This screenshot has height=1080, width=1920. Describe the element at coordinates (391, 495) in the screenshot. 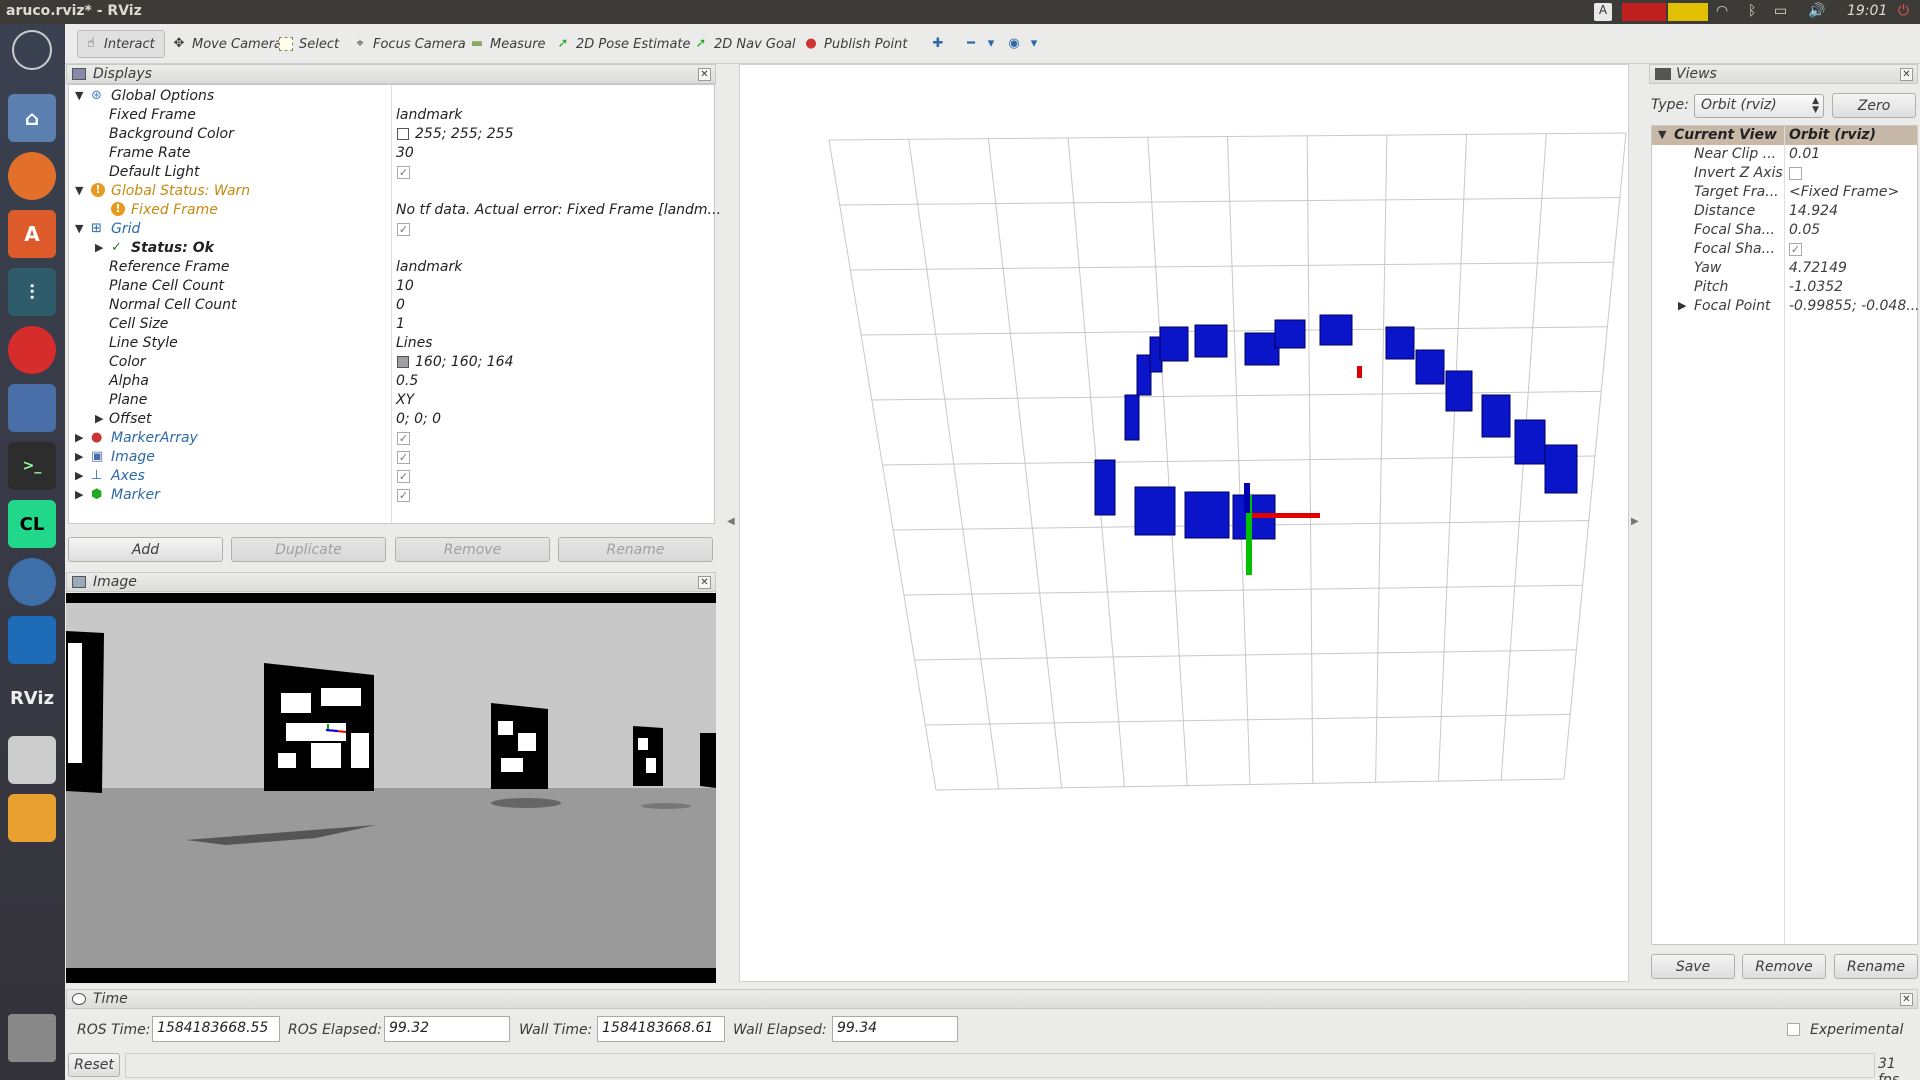

I see `display-row: ▶ ⬢ Marker ✓` at that location.